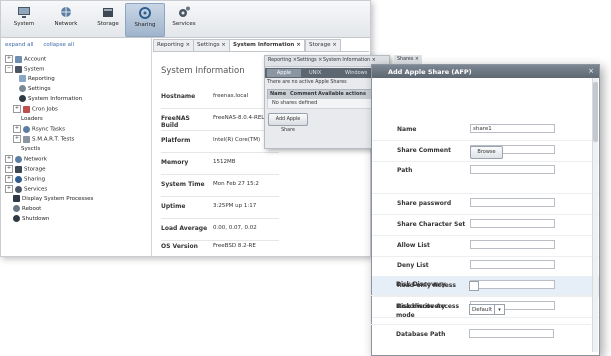 The image size is (611, 356). I want to click on sidebar-item-rsync-tasks: + Rsync Tasks, so click(39, 129).